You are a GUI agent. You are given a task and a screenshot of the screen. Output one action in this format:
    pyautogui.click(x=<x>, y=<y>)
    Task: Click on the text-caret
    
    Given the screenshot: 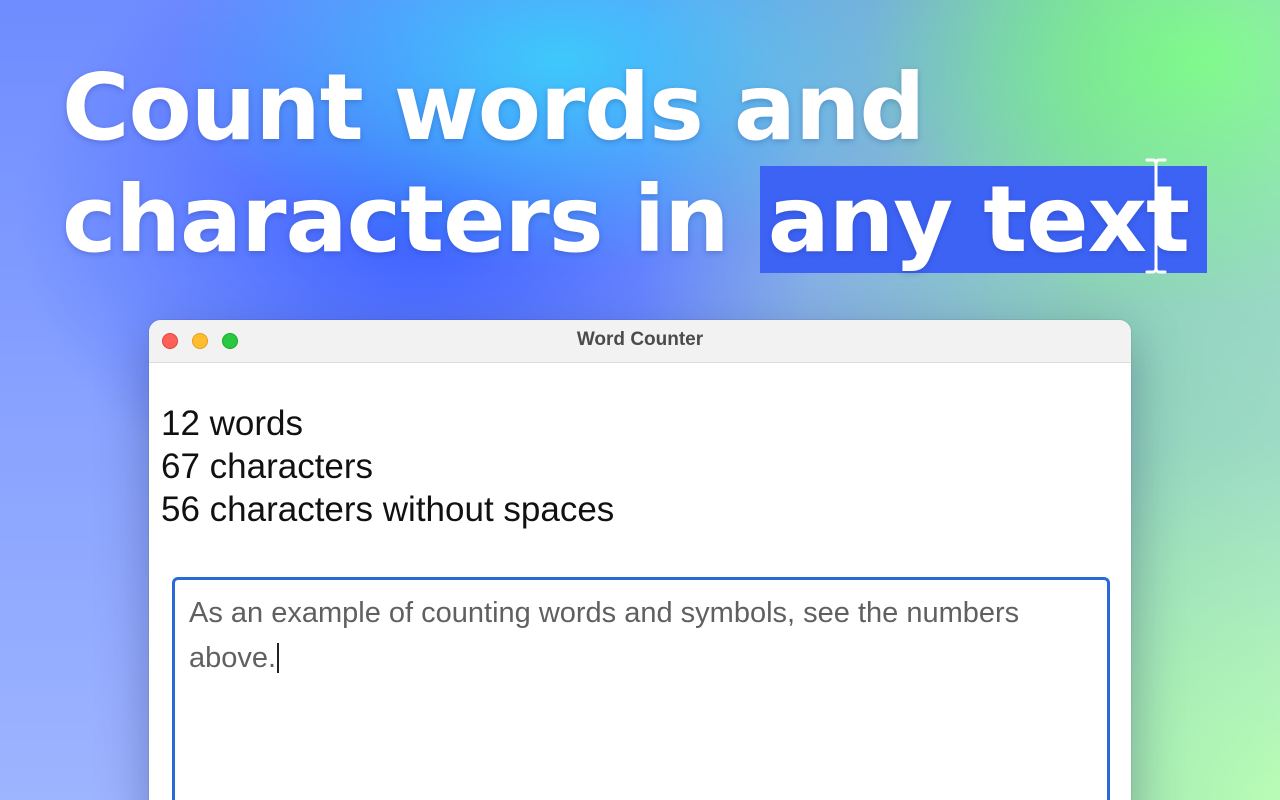 What is the action you would take?
    pyautogui.click(x=278, y=658)
    